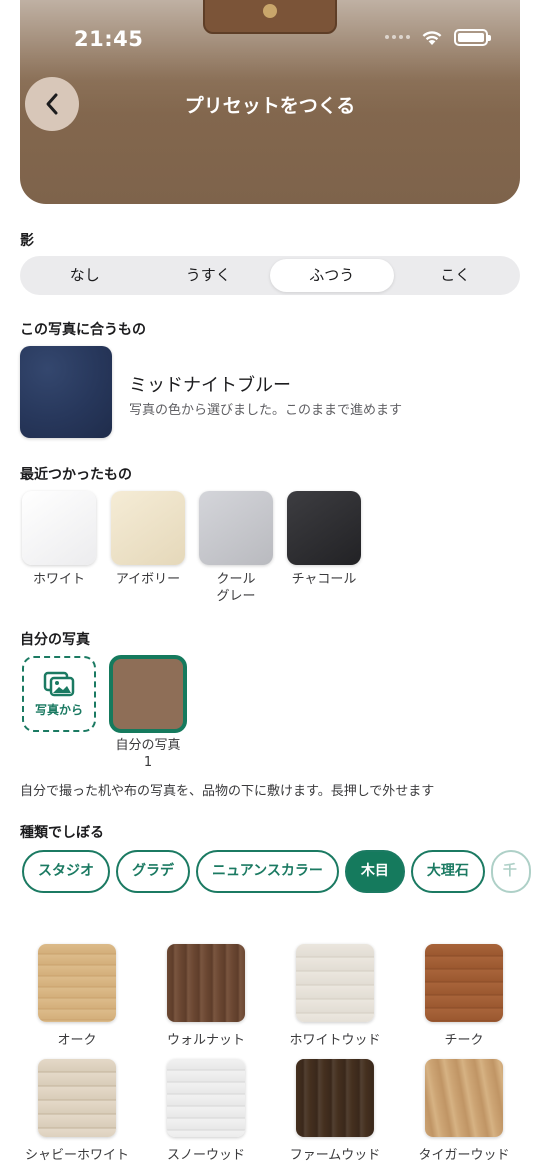 This screenshot has width=540, height=1173. Describe the element at coordinates (335, 1155) in the screenshot. I see `wood-item-label: ファームウッド` at that location.